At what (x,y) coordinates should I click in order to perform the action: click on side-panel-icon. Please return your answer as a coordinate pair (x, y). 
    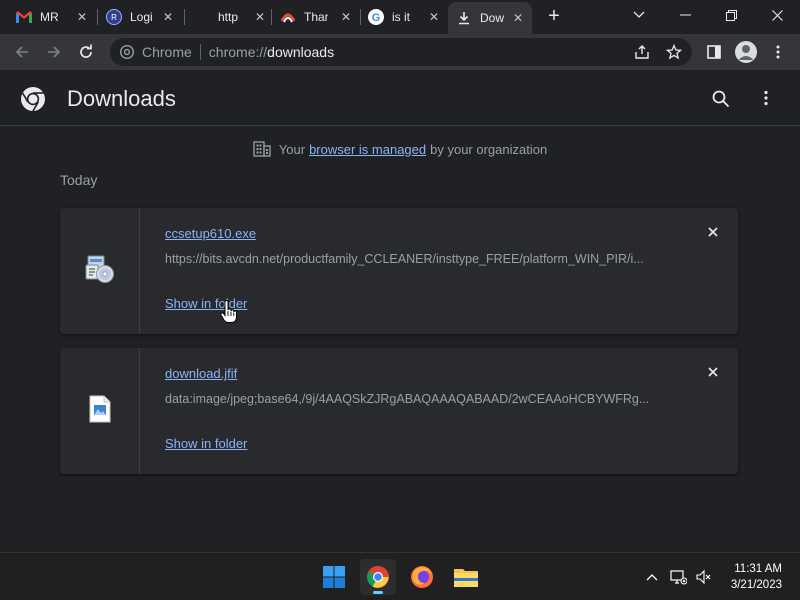
    Looking at the image, I should click on (714, 52).